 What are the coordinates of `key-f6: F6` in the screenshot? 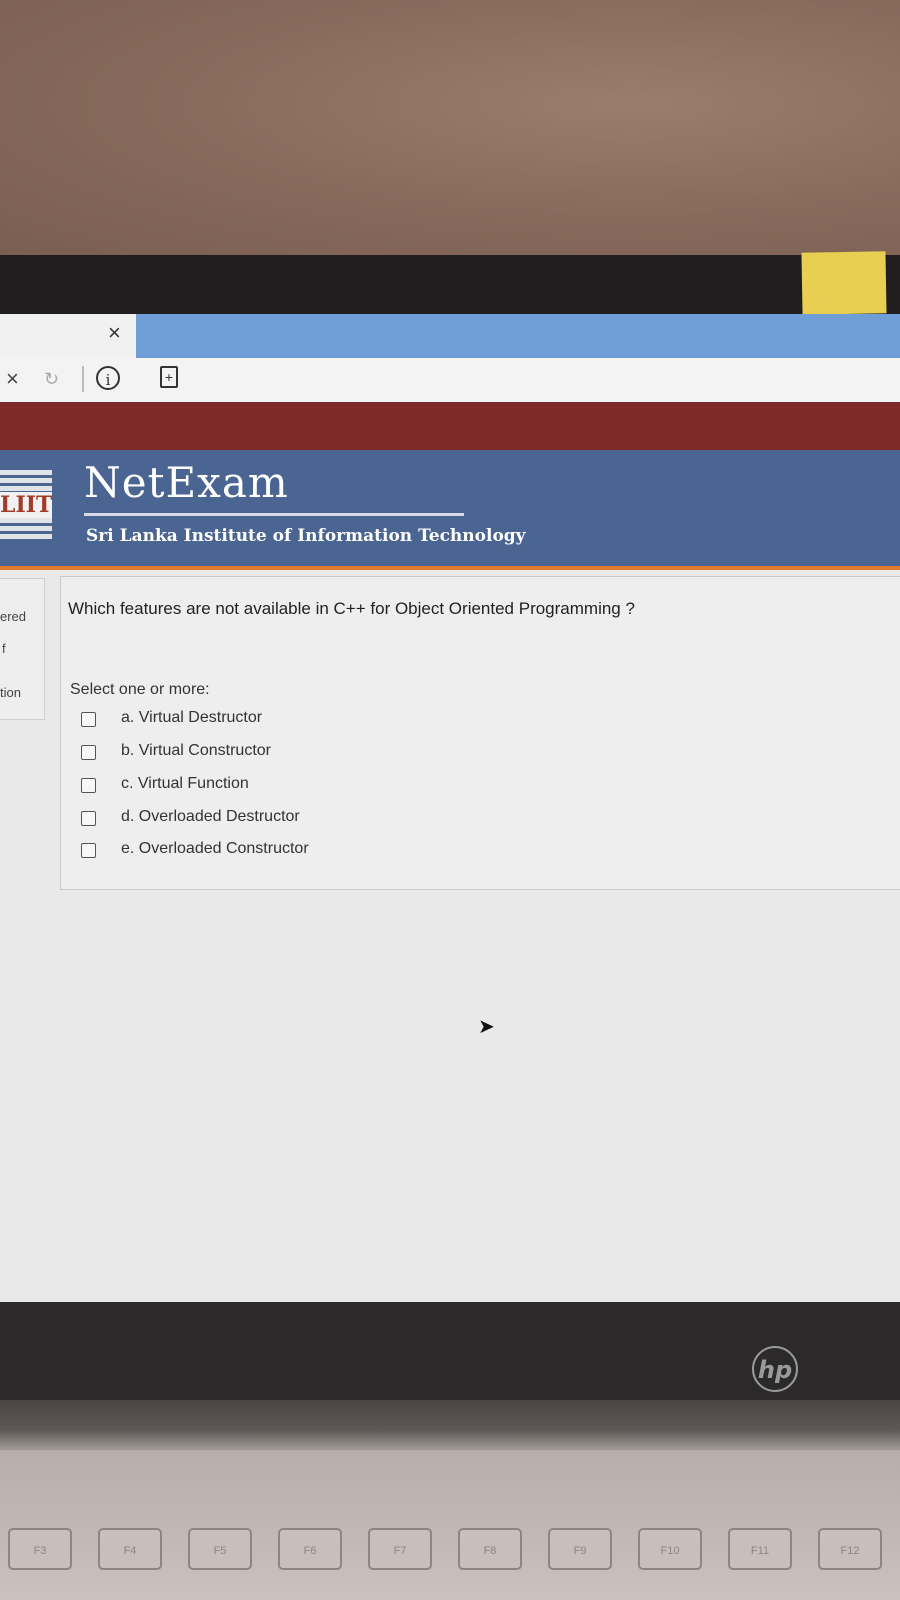 It's located at (310, 1549).